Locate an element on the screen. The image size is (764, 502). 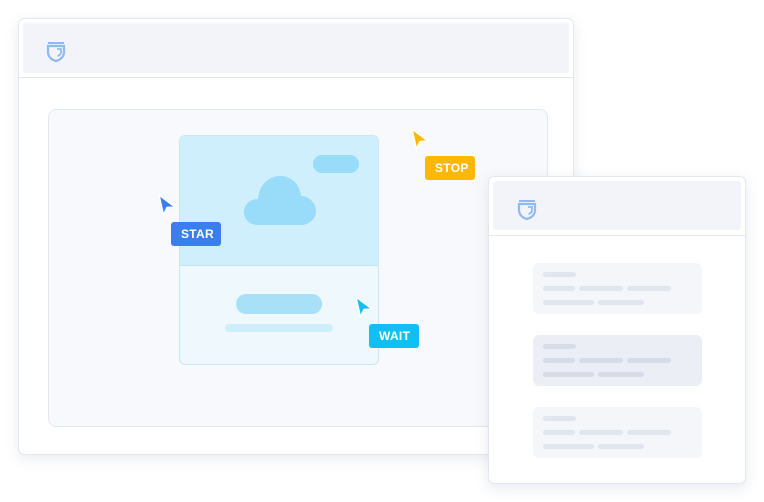
main-window-titlebar is located at coordinates (296, 48).